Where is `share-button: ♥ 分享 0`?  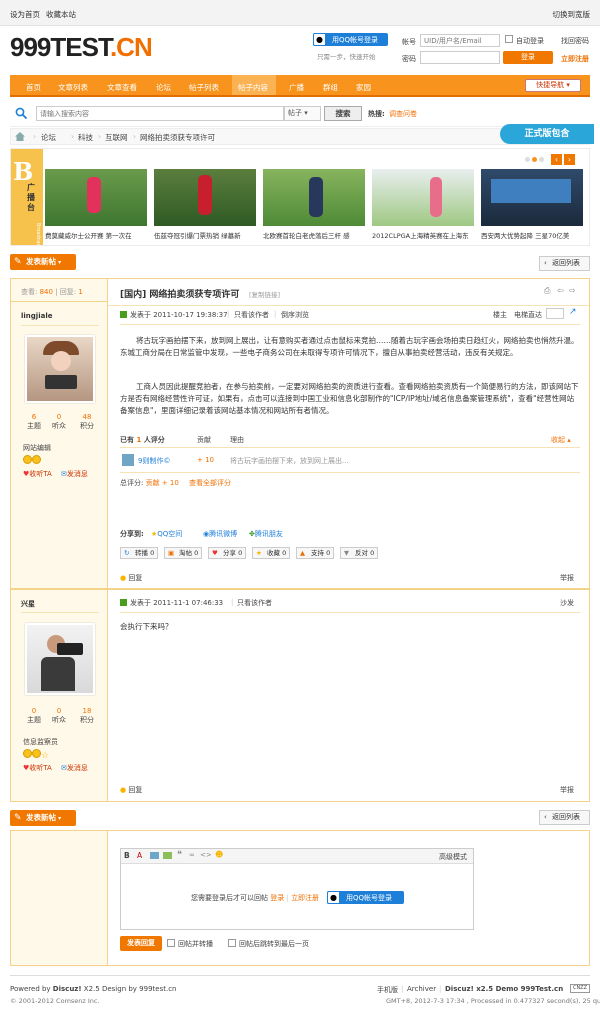 share-button: ♥ 分享 0 is located at coordinates (227, 553).